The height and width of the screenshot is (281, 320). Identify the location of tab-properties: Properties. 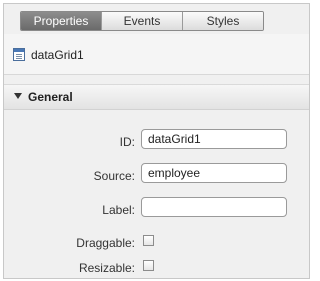
(61, 21).